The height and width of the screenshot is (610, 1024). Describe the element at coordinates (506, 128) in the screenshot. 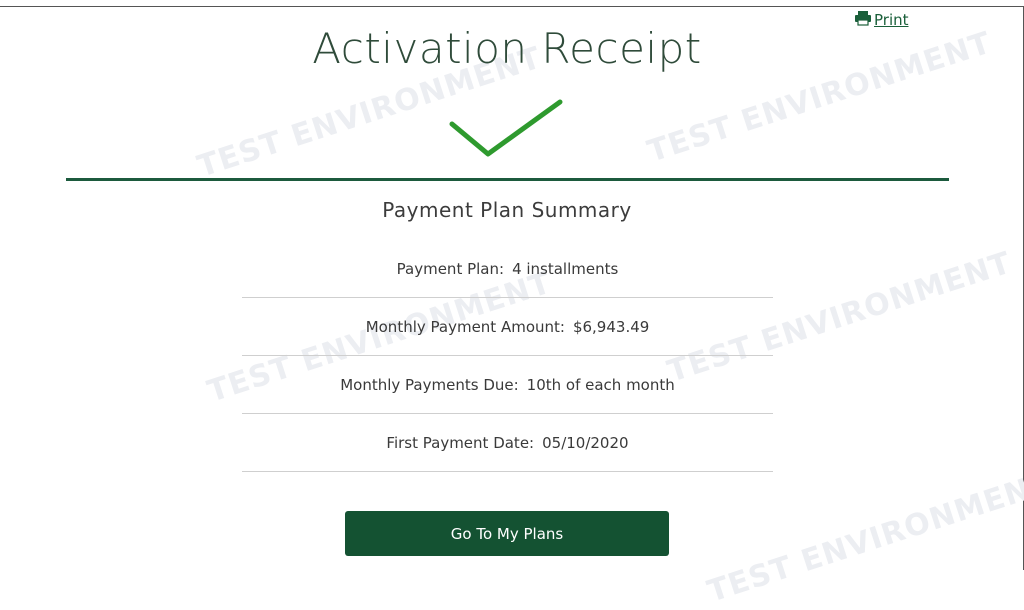

I see `checkmark-icon` at that location.